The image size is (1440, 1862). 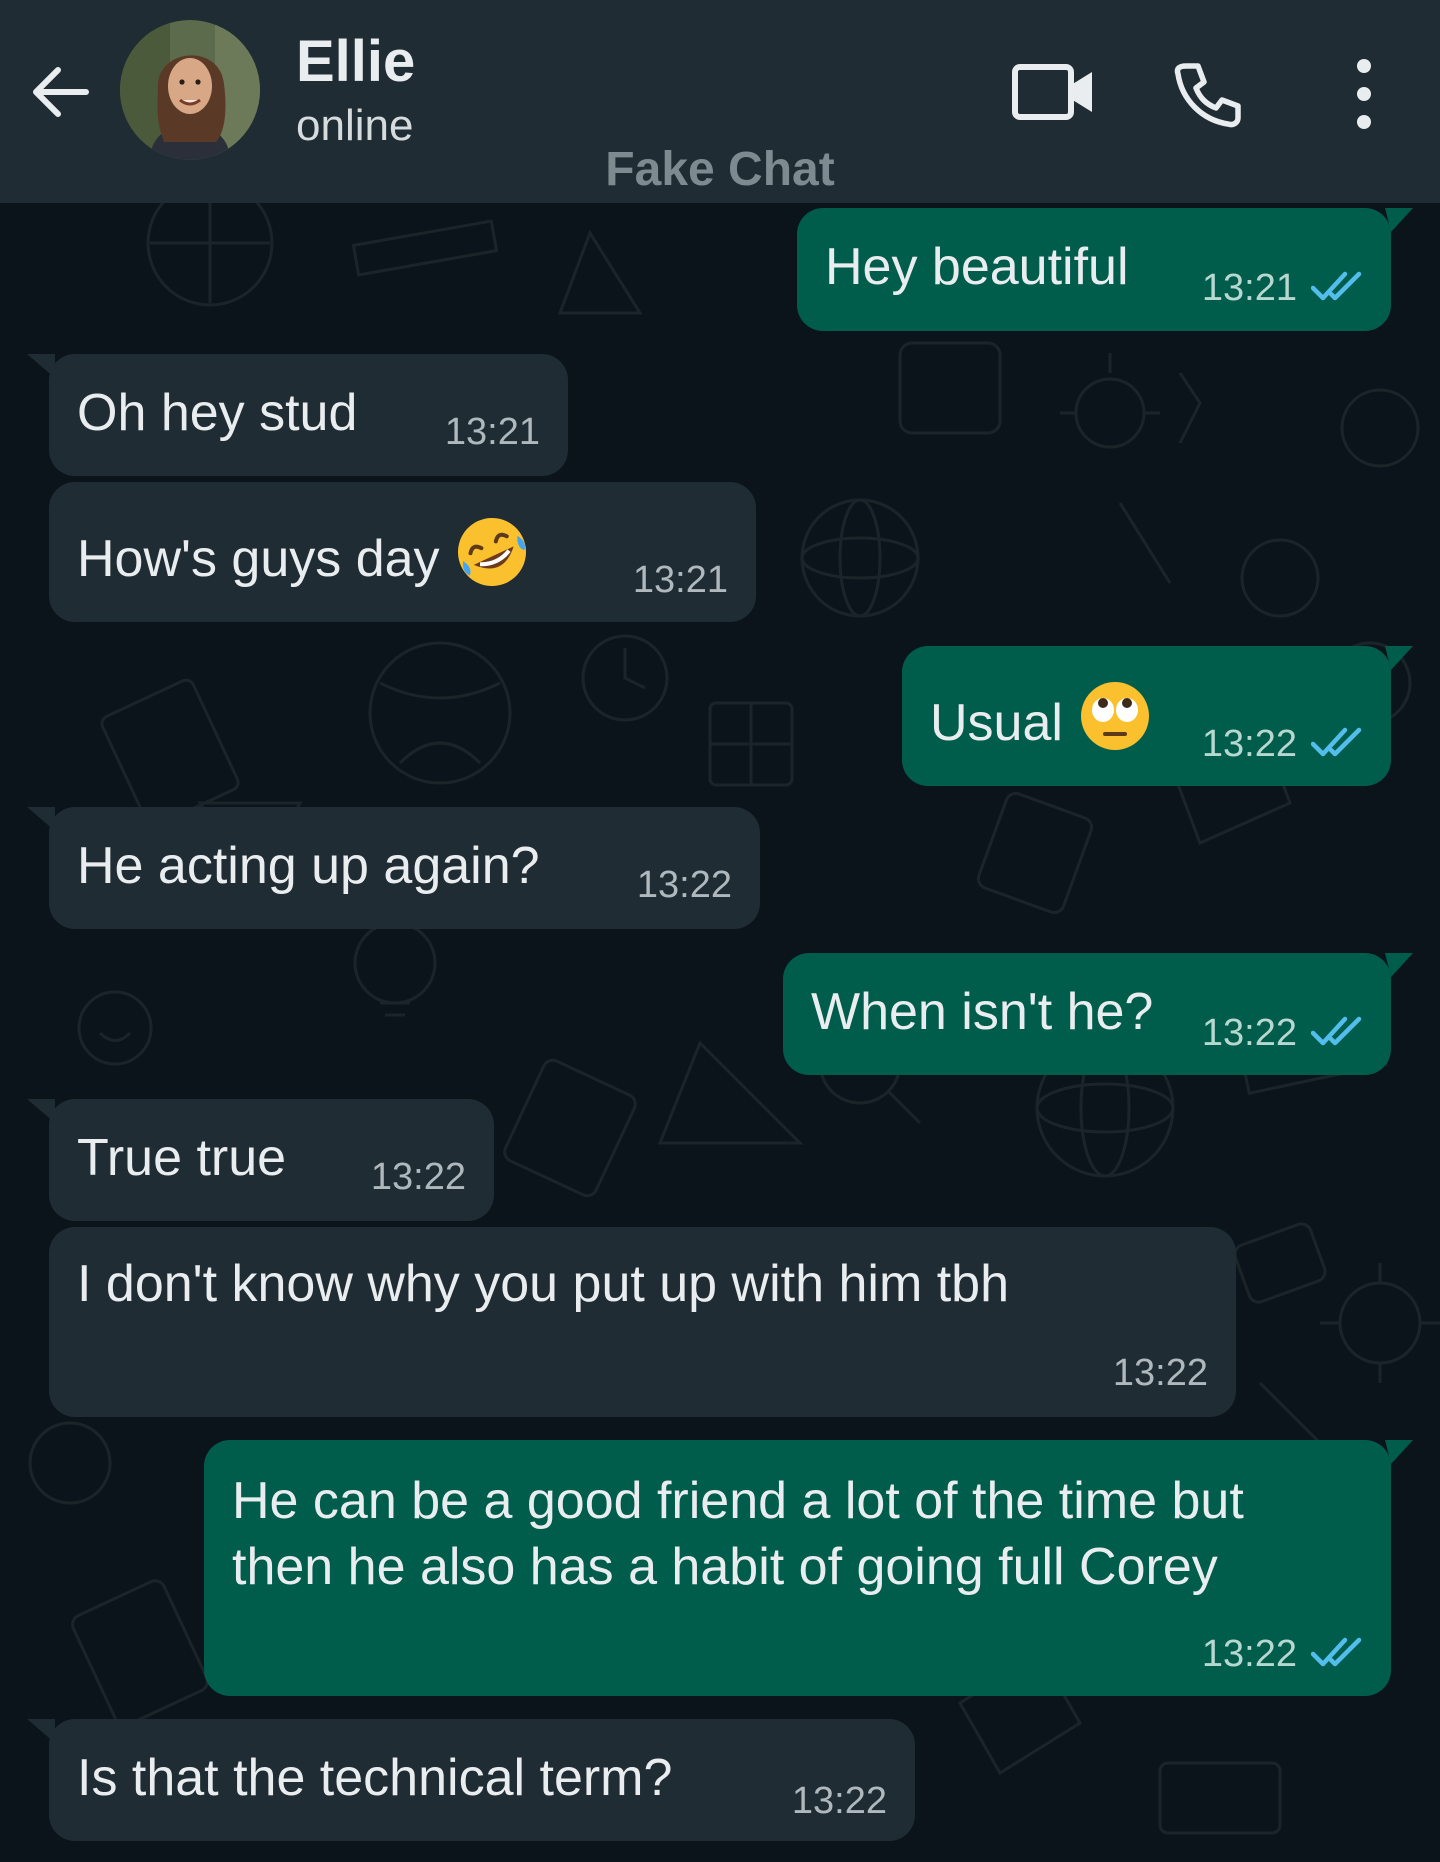 I want to click on message-bubble-incoming: Is that the technical term? 13:22, so click(x=471, y=1780).